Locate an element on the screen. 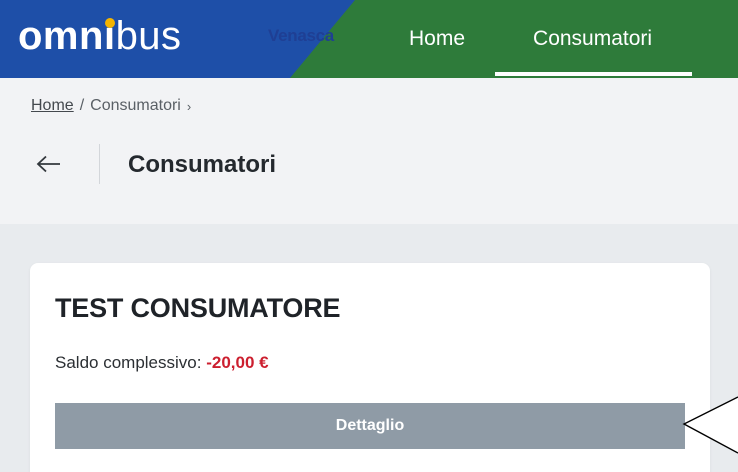 The width and height of the screenshot is (738, 472). logo-i: i is located at coordinates (110, 36).